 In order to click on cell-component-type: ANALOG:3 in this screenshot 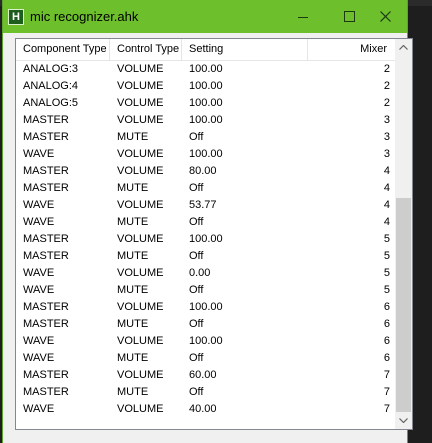, I will do `click(51, 69)`.